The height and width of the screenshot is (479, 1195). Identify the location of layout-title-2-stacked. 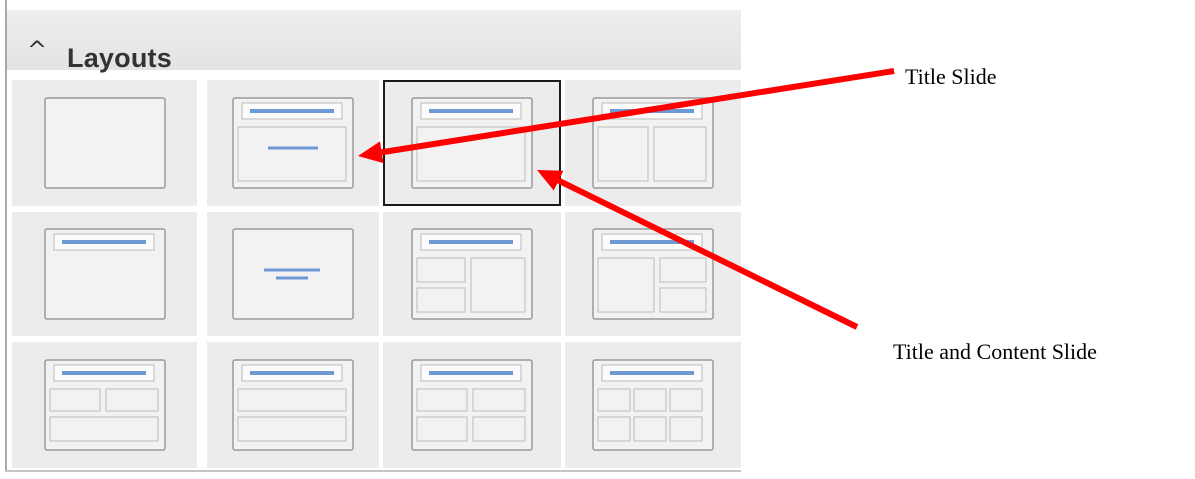
(293, 405).